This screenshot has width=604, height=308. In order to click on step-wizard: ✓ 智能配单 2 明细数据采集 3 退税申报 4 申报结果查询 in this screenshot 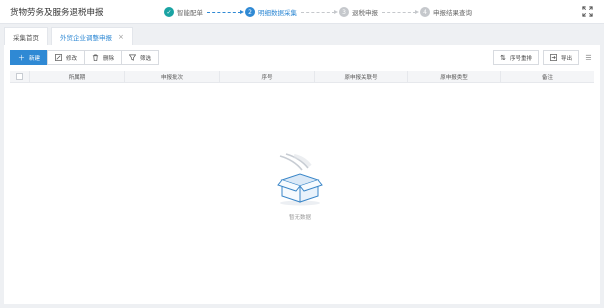, I will do `click(318, 12)`.